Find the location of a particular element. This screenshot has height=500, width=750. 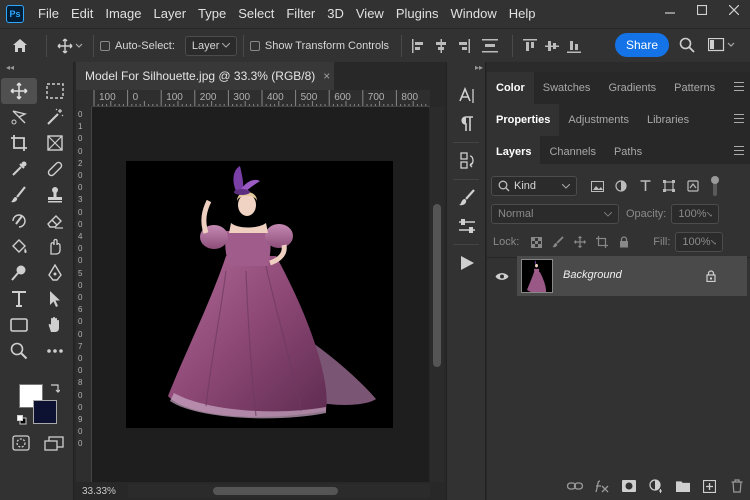

tab-patterns: Patterns is located at coordinates (694, 88).